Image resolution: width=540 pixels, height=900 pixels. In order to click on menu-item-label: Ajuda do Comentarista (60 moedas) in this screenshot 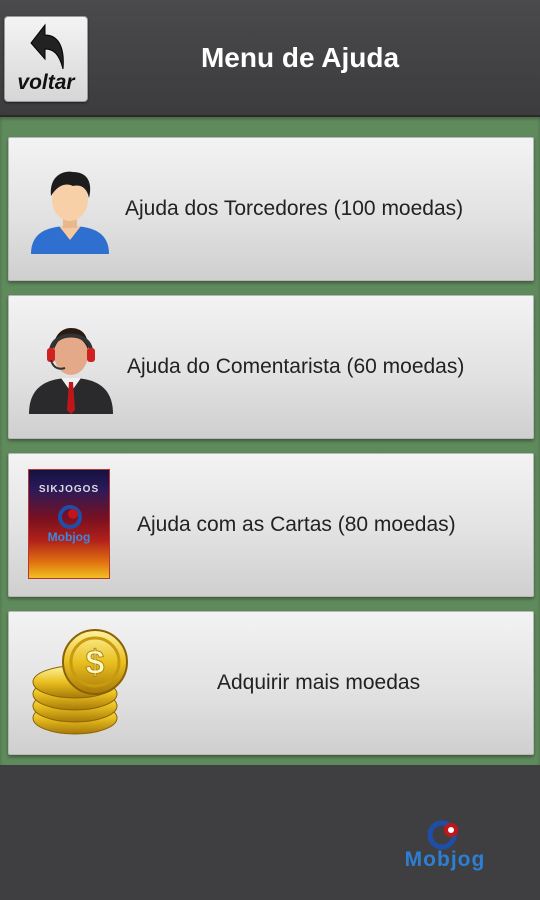, I will do `click(296, 366)`.